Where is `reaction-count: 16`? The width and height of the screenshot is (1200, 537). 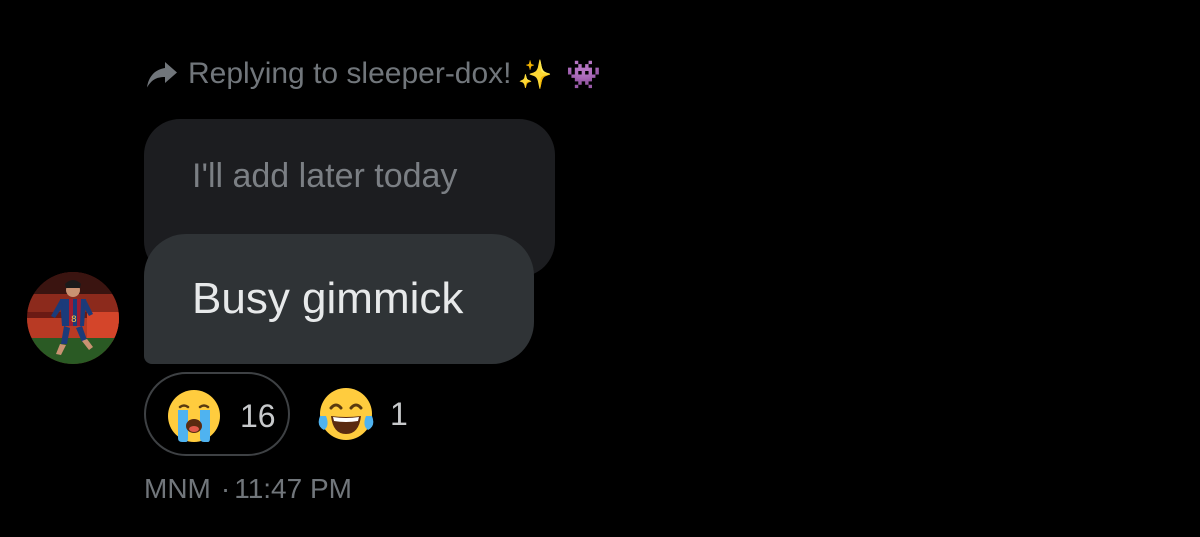
reaction-count: 16 is located at coordinates (258, 416).